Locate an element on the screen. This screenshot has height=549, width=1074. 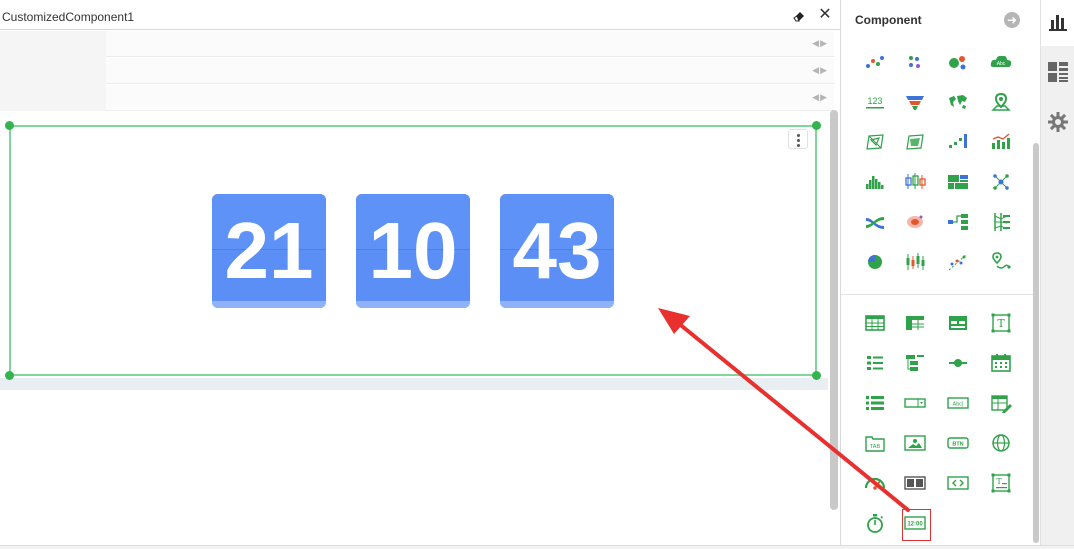
treemap-icon is located at coordinates (958, 182).